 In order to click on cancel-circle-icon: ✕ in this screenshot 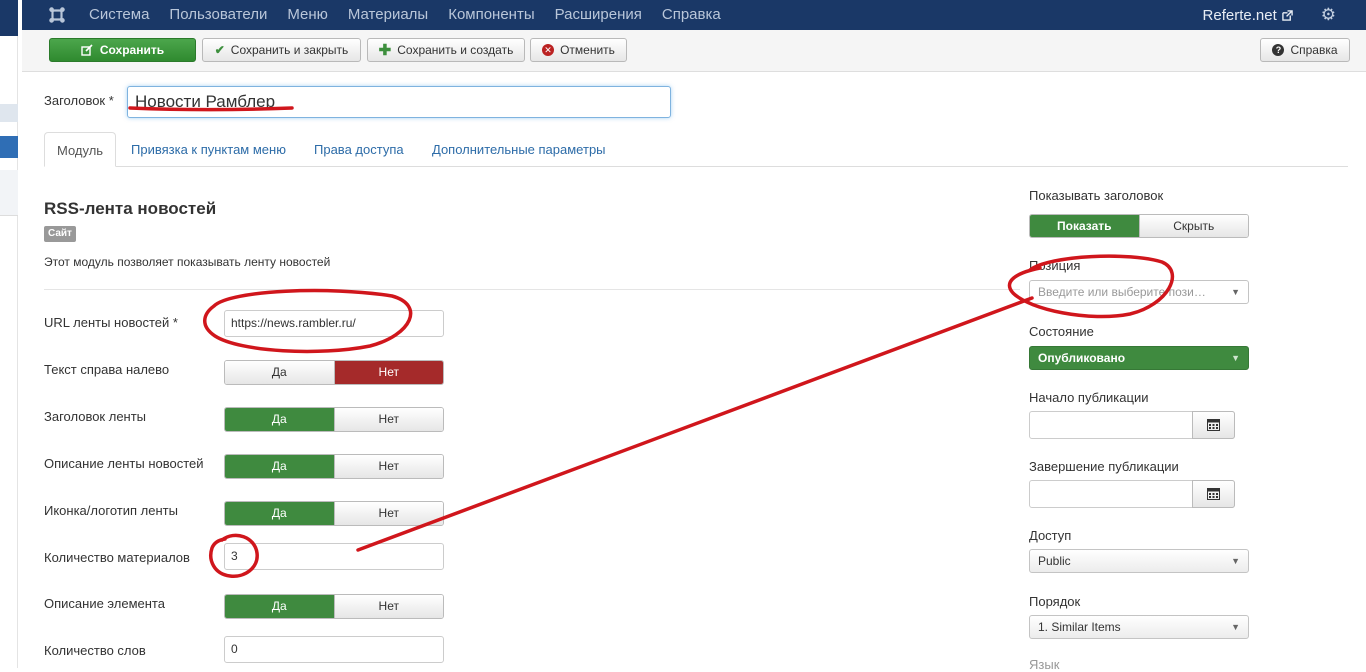, I will do `click(548, 50)`.